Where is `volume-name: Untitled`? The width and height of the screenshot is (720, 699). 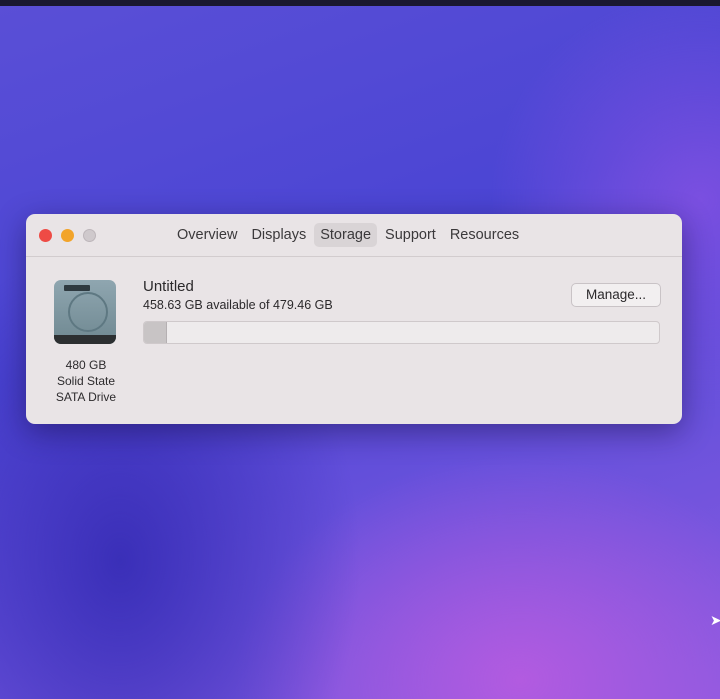
volume-name: Untitled is located at coordinates (168, 286).